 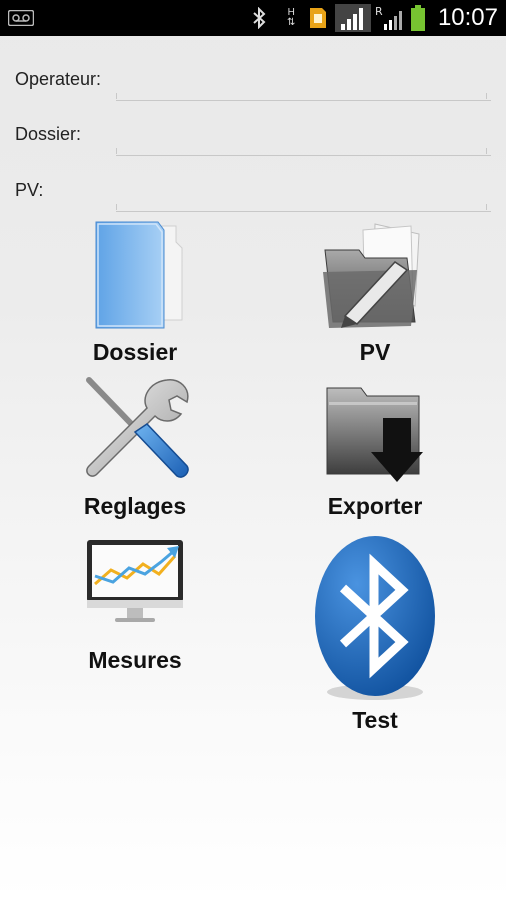 What do you see at coordinates (303, 198) in the screenshot?
I see `pv-input` at bounding box center [303, 198].